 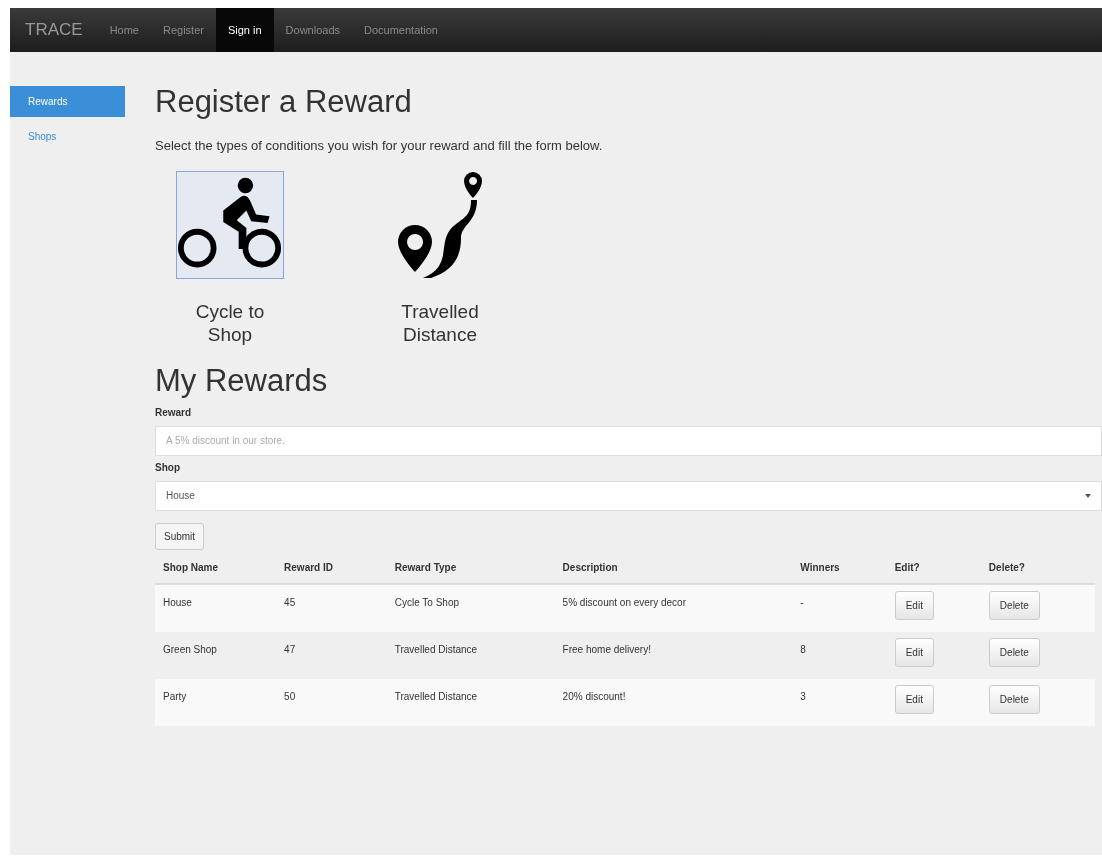 I want to click on table-cell: Cycle To Shop, so click(x=470, y=607).